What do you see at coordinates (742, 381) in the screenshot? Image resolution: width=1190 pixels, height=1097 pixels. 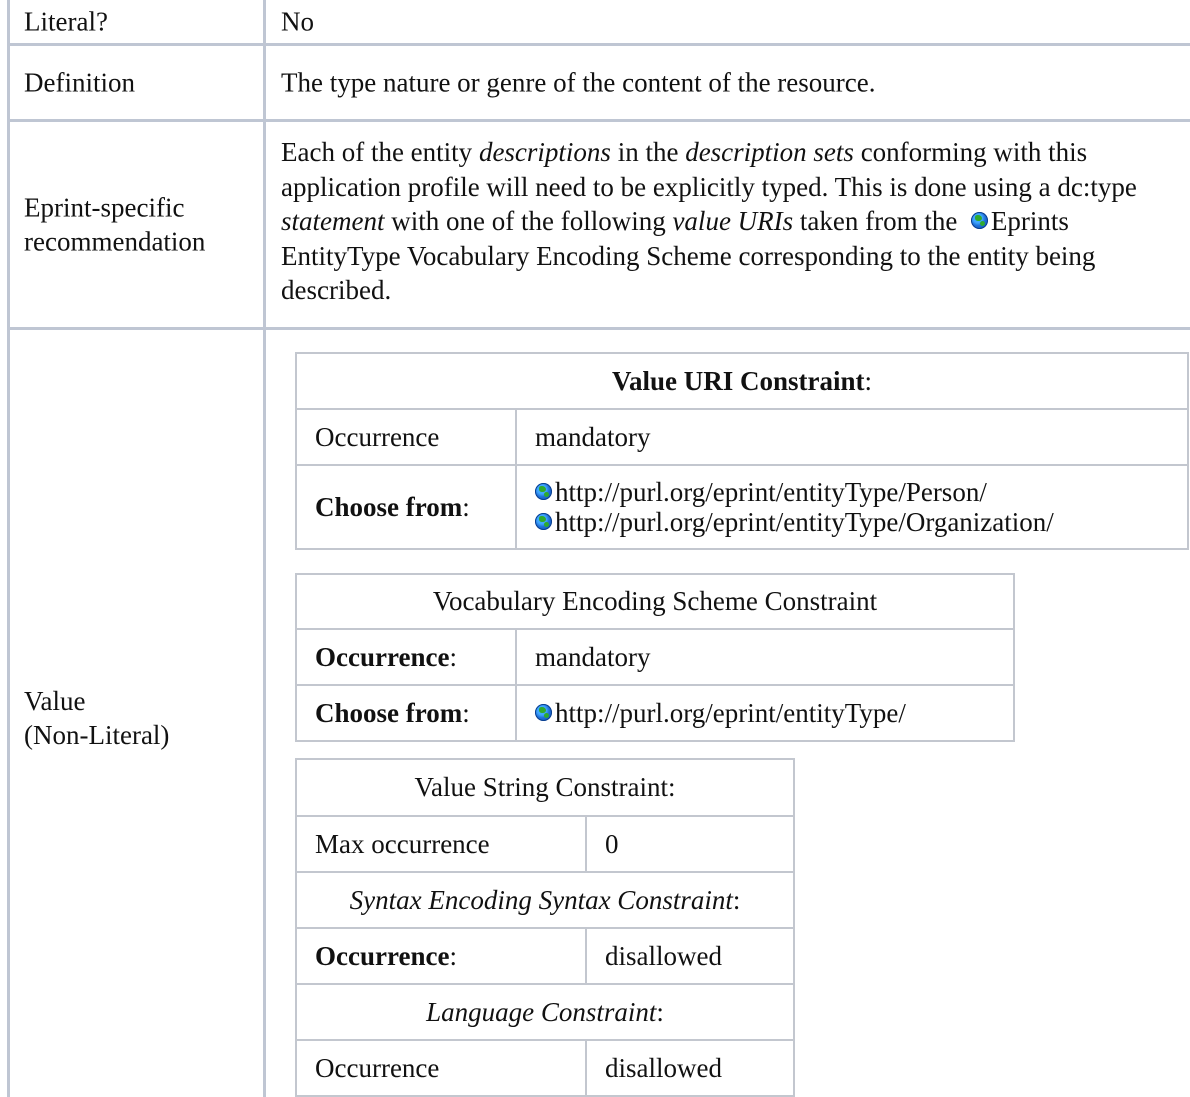 I see `value-uri-constraint-title: Value URI Constraint:` at bounding box center [742, 381].